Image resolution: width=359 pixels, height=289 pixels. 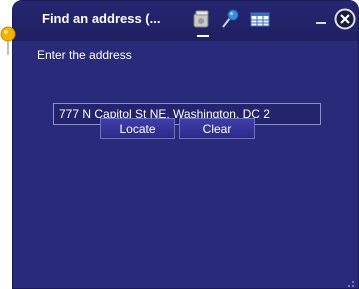 What do you see at coordinates (203, 36) in the screenshot?
I see `active-tool-indicator` at bounding box center [203, 36].